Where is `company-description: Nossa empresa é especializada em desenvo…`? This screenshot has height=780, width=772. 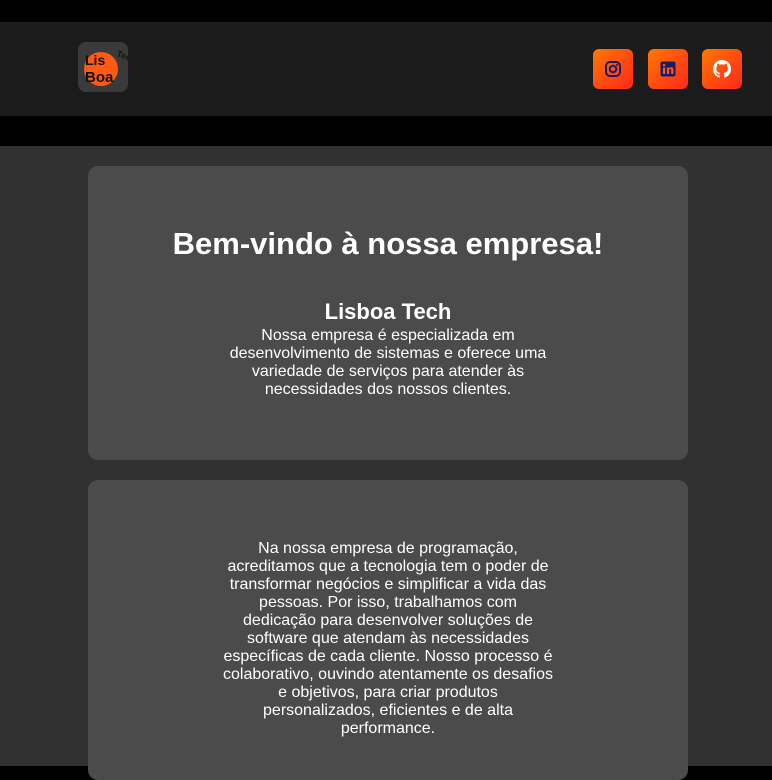
company-description: Nossa empresa é especializada em desenvo… is located at coordinates (388, 362).